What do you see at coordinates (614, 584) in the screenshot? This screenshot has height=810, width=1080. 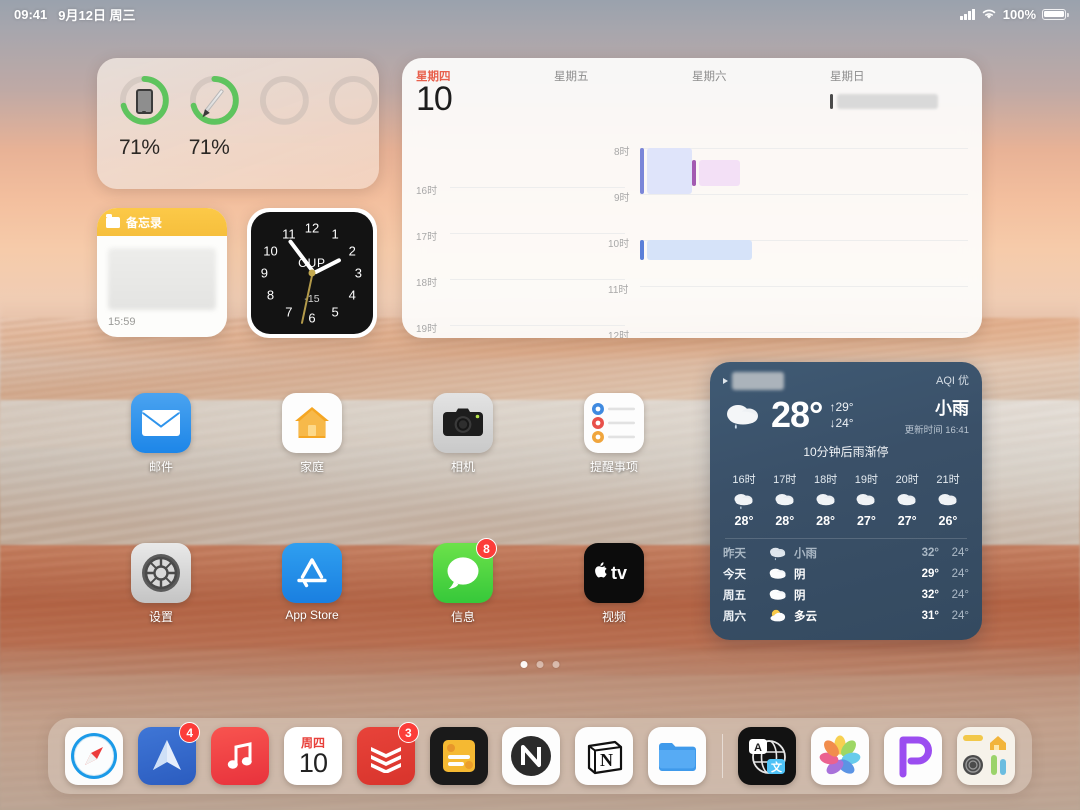 I see `app-apple-tv: tv 视频` at bounding box center [614, 584].